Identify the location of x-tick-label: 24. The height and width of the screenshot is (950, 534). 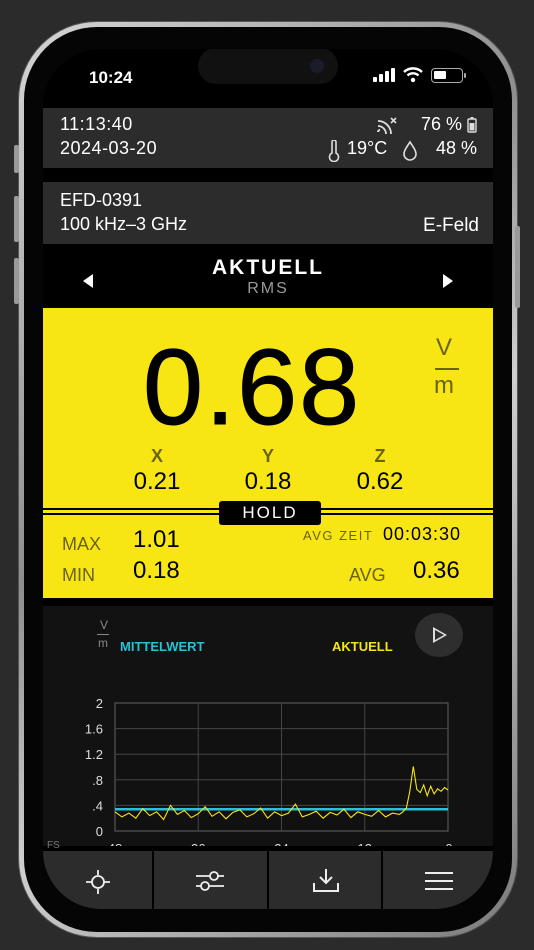
(281, 843).